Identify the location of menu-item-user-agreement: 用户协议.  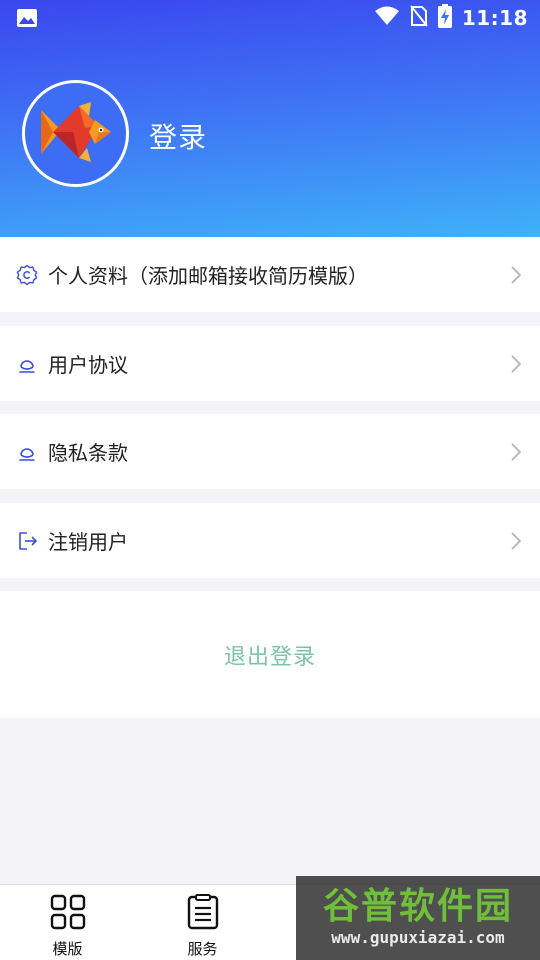
(270, 363).